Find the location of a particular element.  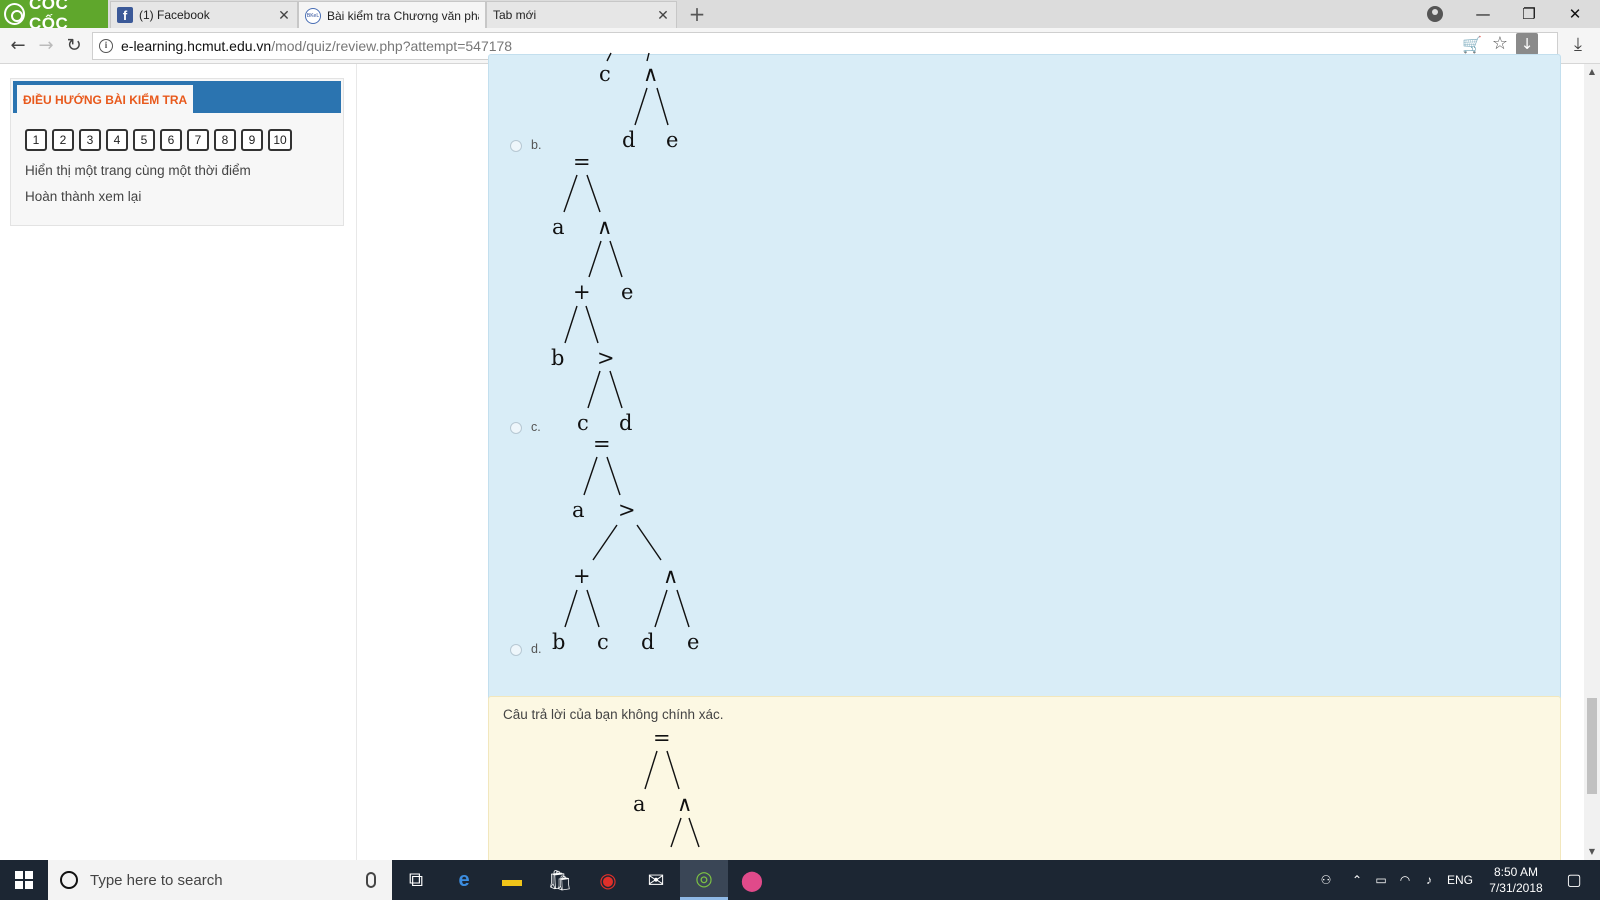

forward-button: → is located at coordinates (46, 46).